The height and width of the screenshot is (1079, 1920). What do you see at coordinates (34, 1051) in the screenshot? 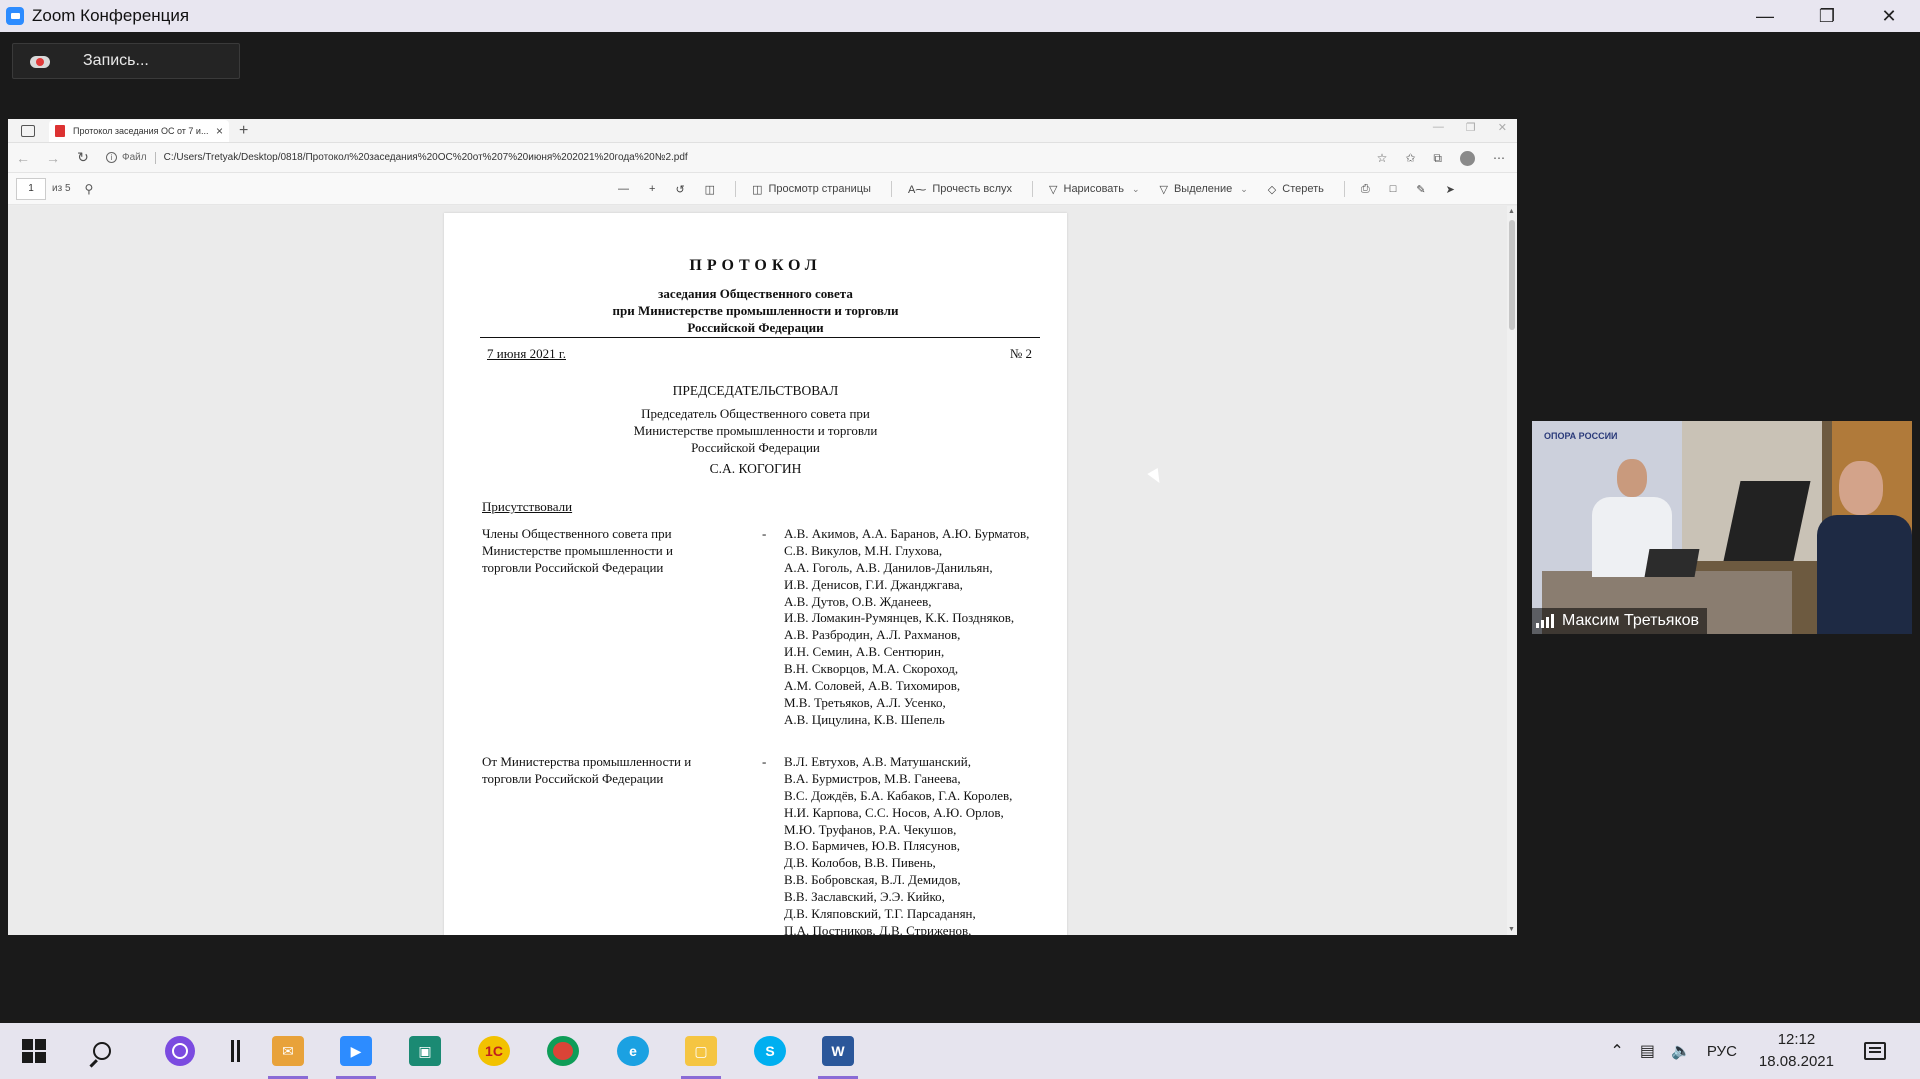
I see `start-button` at bounding box center [34, 1051].